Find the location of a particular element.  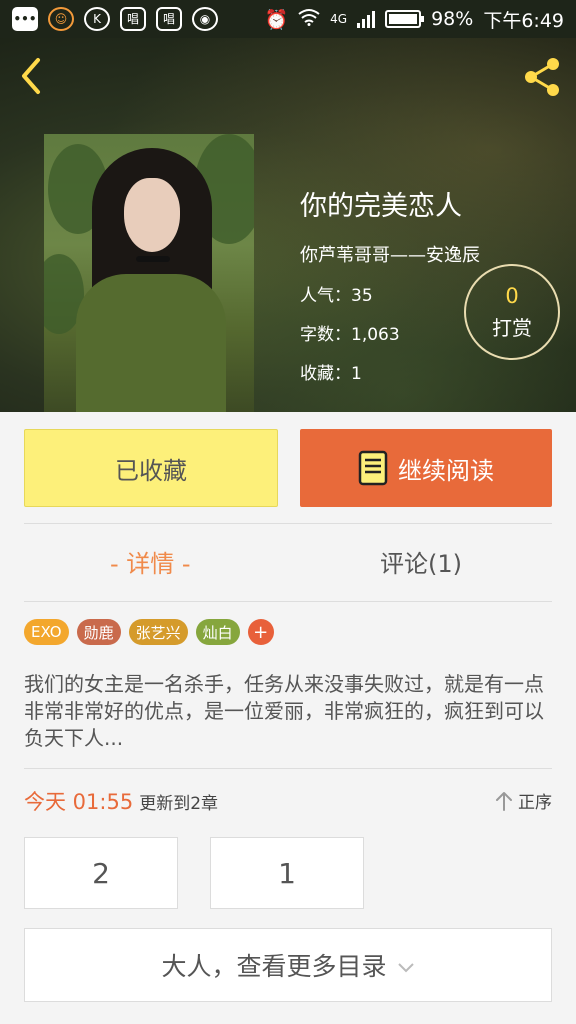

battery-icon is located at coordinates (405, 19).